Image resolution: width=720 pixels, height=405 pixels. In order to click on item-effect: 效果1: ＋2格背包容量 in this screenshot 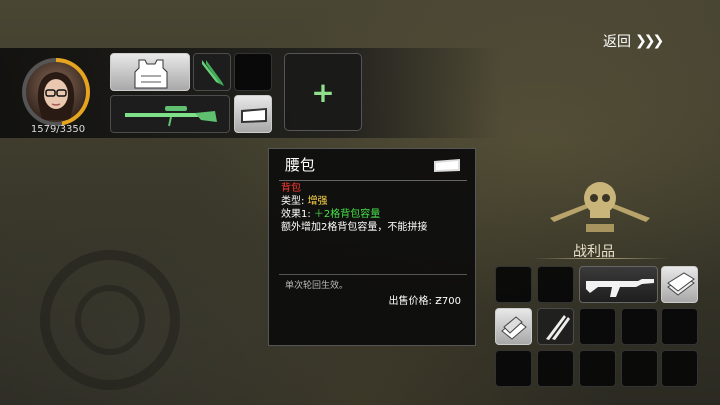, I will do `click(330, 214)`.